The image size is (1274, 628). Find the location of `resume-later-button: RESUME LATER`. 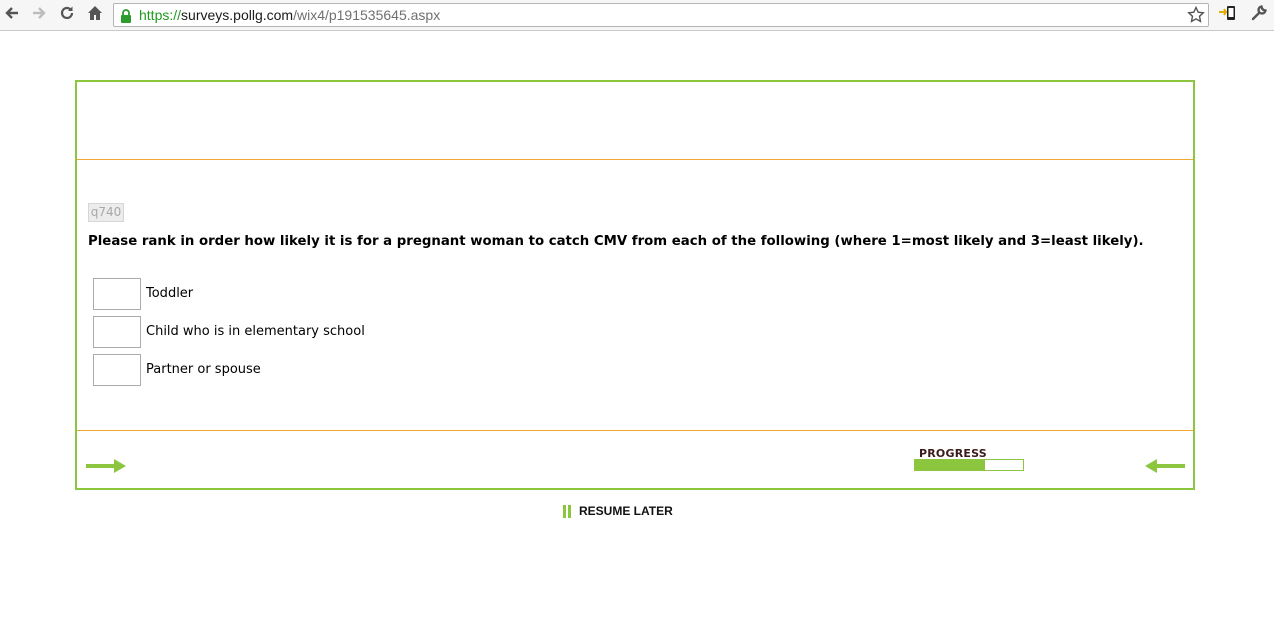

resume-later-button: RESUME LATER is located at coordinates (618, 511).